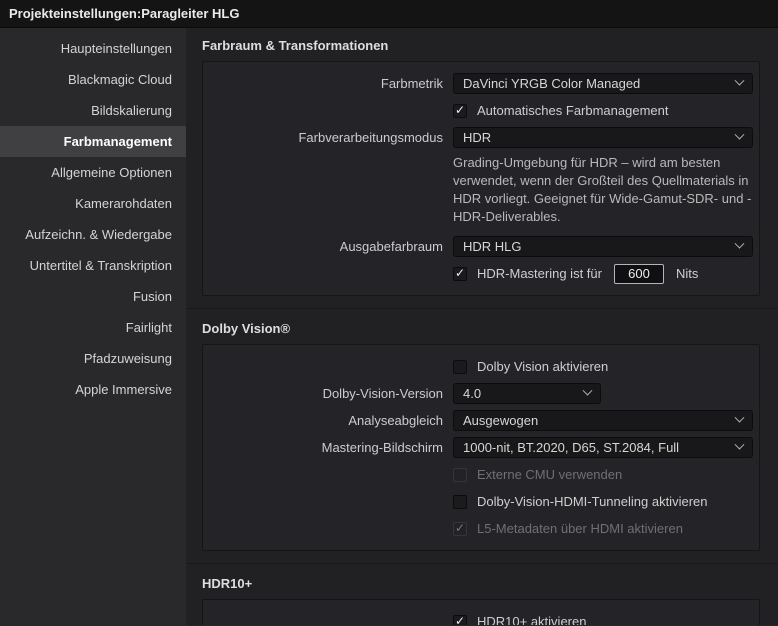  I want to click on mastering-bildschirm-dropdown: 1000-nit, BT.2020, D65, ST.2084, Full, so click(603, 447).